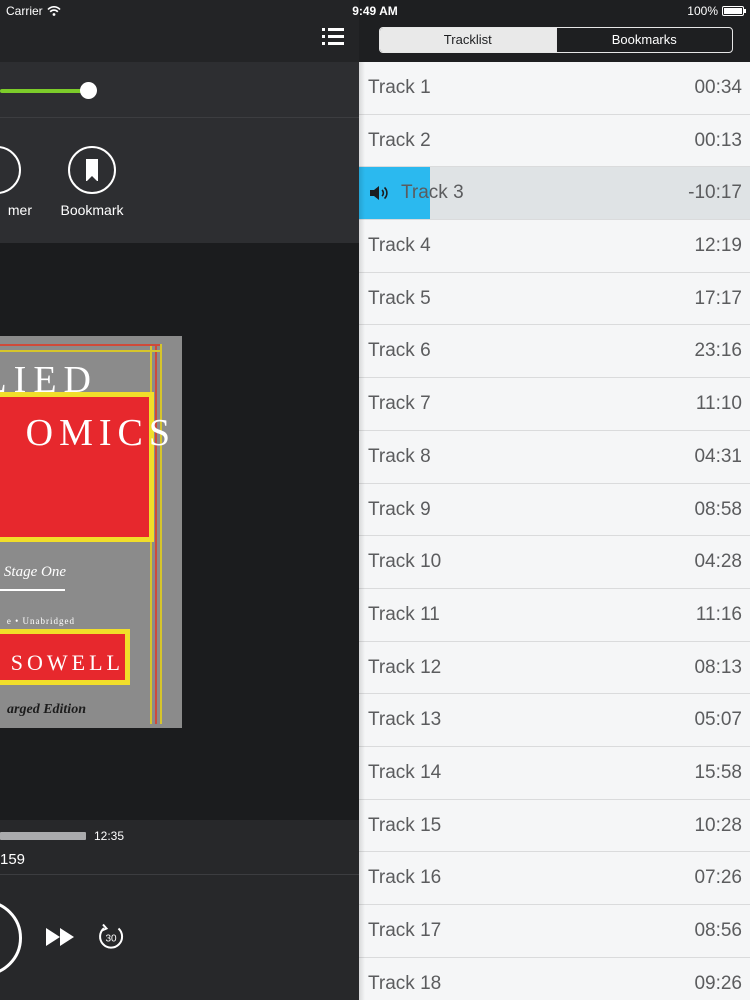 The width and height of the screenshot is (750, 1000). What do you see at coordinates (379, 193) in the screenshot?
I see `speaker-icon` at bounding box center [379, 193].